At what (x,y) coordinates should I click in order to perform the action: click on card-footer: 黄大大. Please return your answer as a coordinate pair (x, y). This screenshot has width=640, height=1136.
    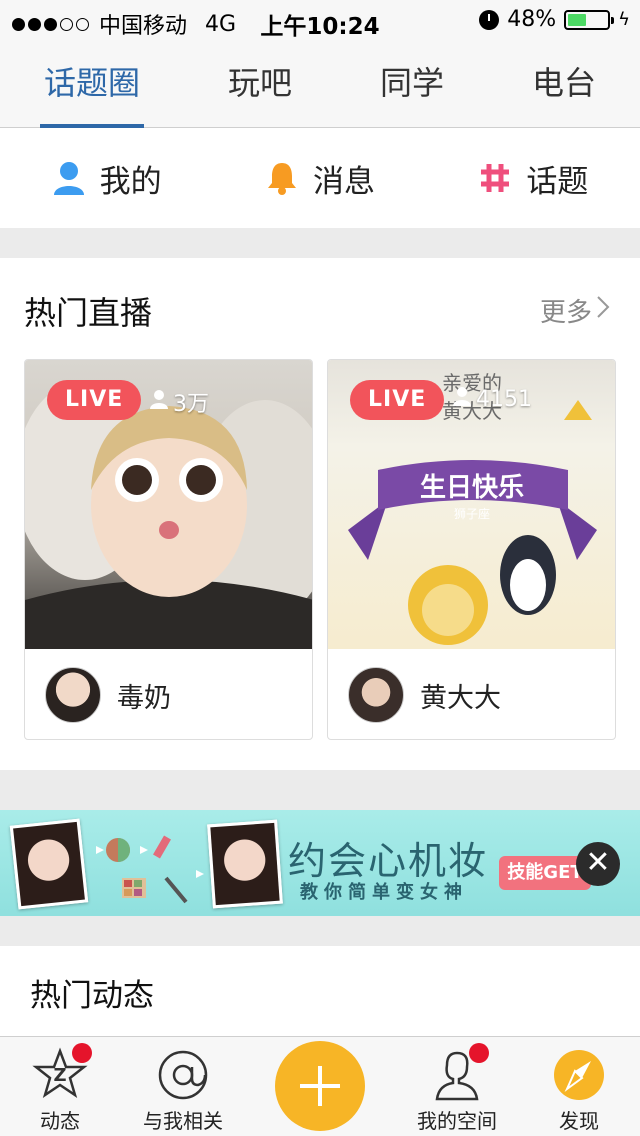
    Looking at the image, I should click on (471, 694).